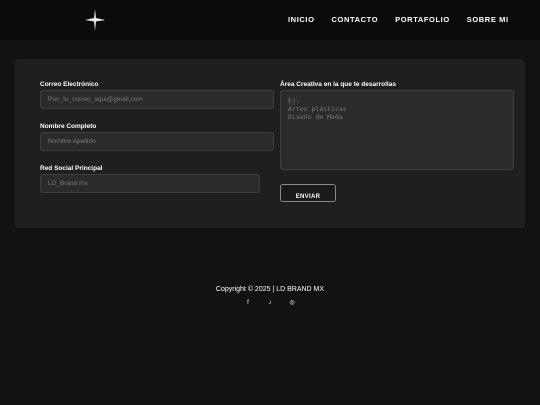  Describe the element at coordinates (308, 193) in the screenshot. I see `submit-button: ENVIAR` at that location.